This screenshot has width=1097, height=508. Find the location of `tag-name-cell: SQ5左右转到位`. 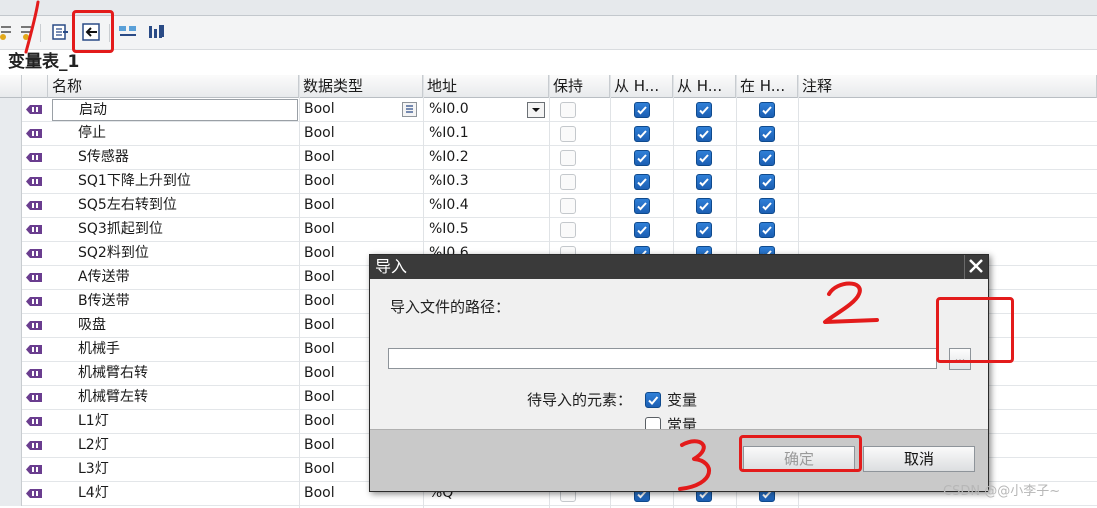

tag-name-cell: SQ5左右转到位 is located at coordinates (188, 205).